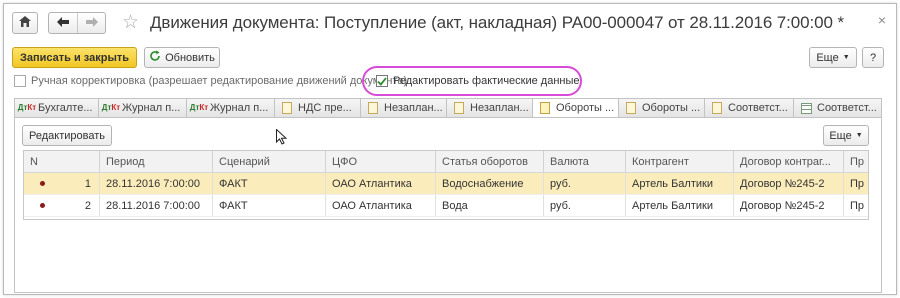 This screenshot has width=900, height=298. What do you see at coordinates (156, 161) in the screenshot?
I see `column-header-period: Период` at bounding box center [156, 161].